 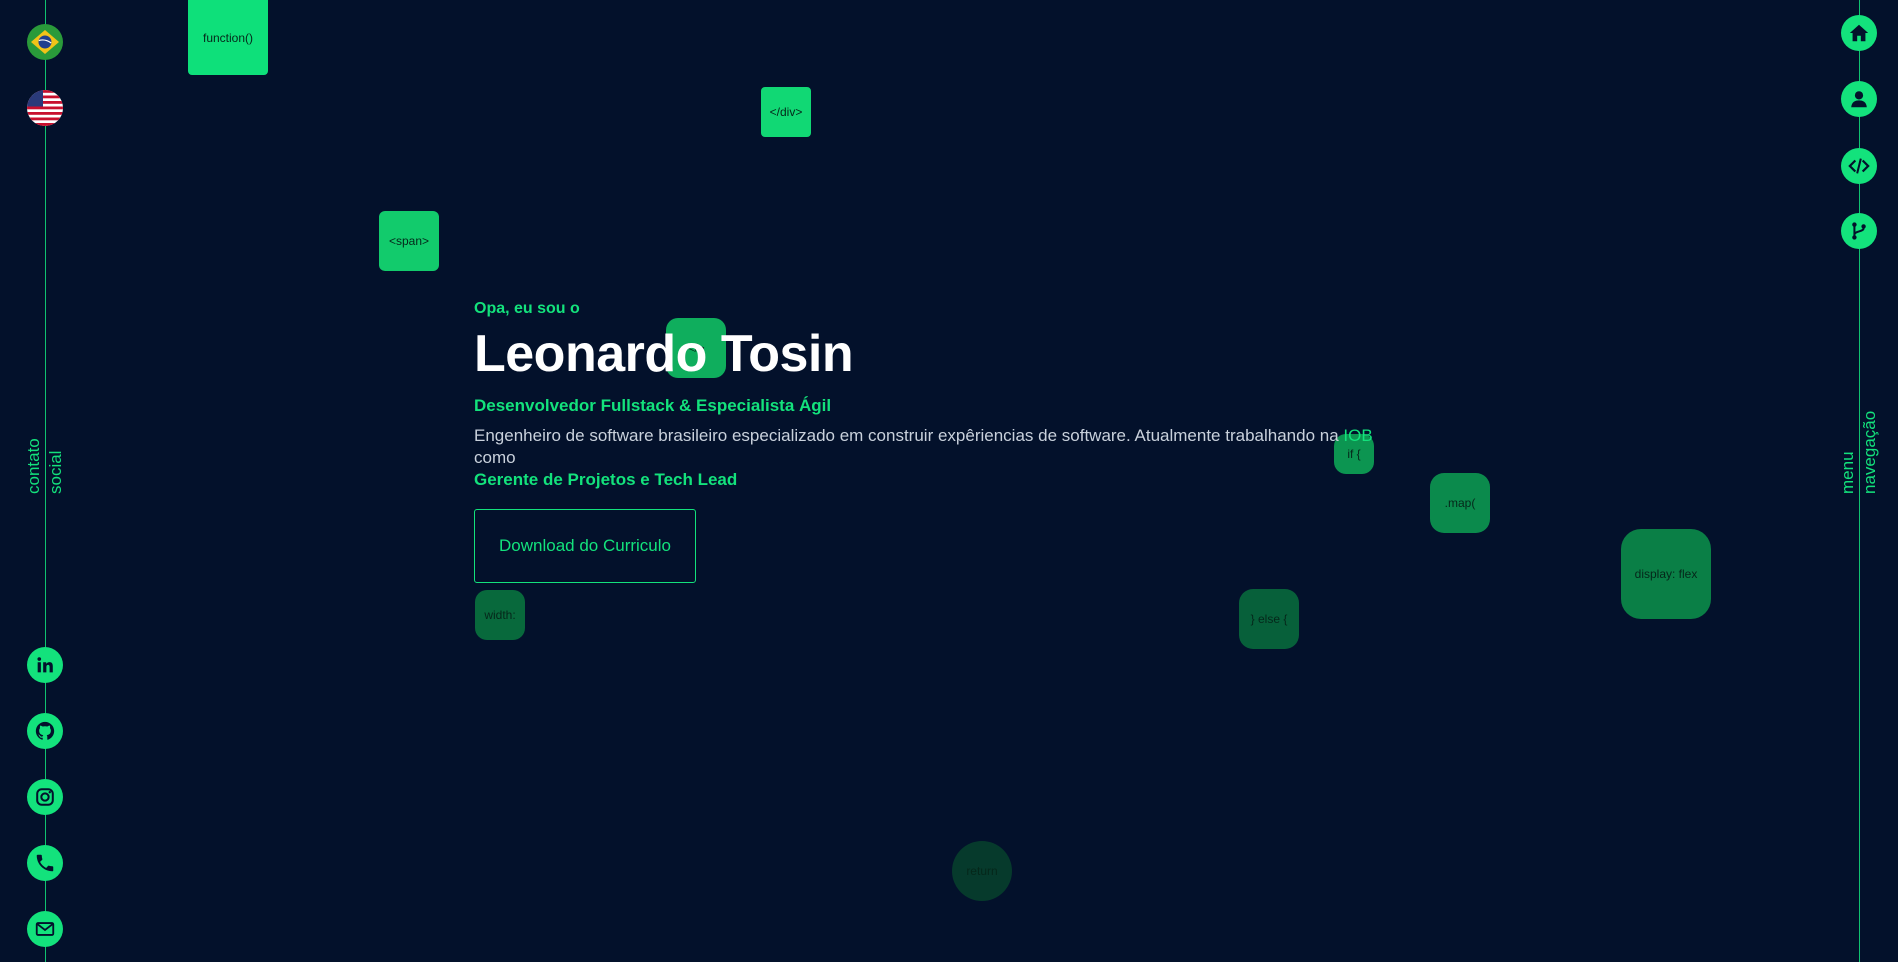 I want to click on code-chip-div: </div>, so click(x=786, y=112).